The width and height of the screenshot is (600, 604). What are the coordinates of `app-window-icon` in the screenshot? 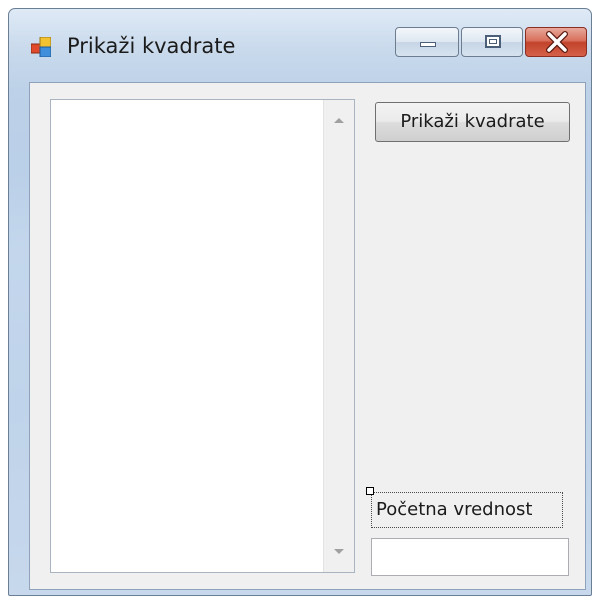 It's located at (41, 47).